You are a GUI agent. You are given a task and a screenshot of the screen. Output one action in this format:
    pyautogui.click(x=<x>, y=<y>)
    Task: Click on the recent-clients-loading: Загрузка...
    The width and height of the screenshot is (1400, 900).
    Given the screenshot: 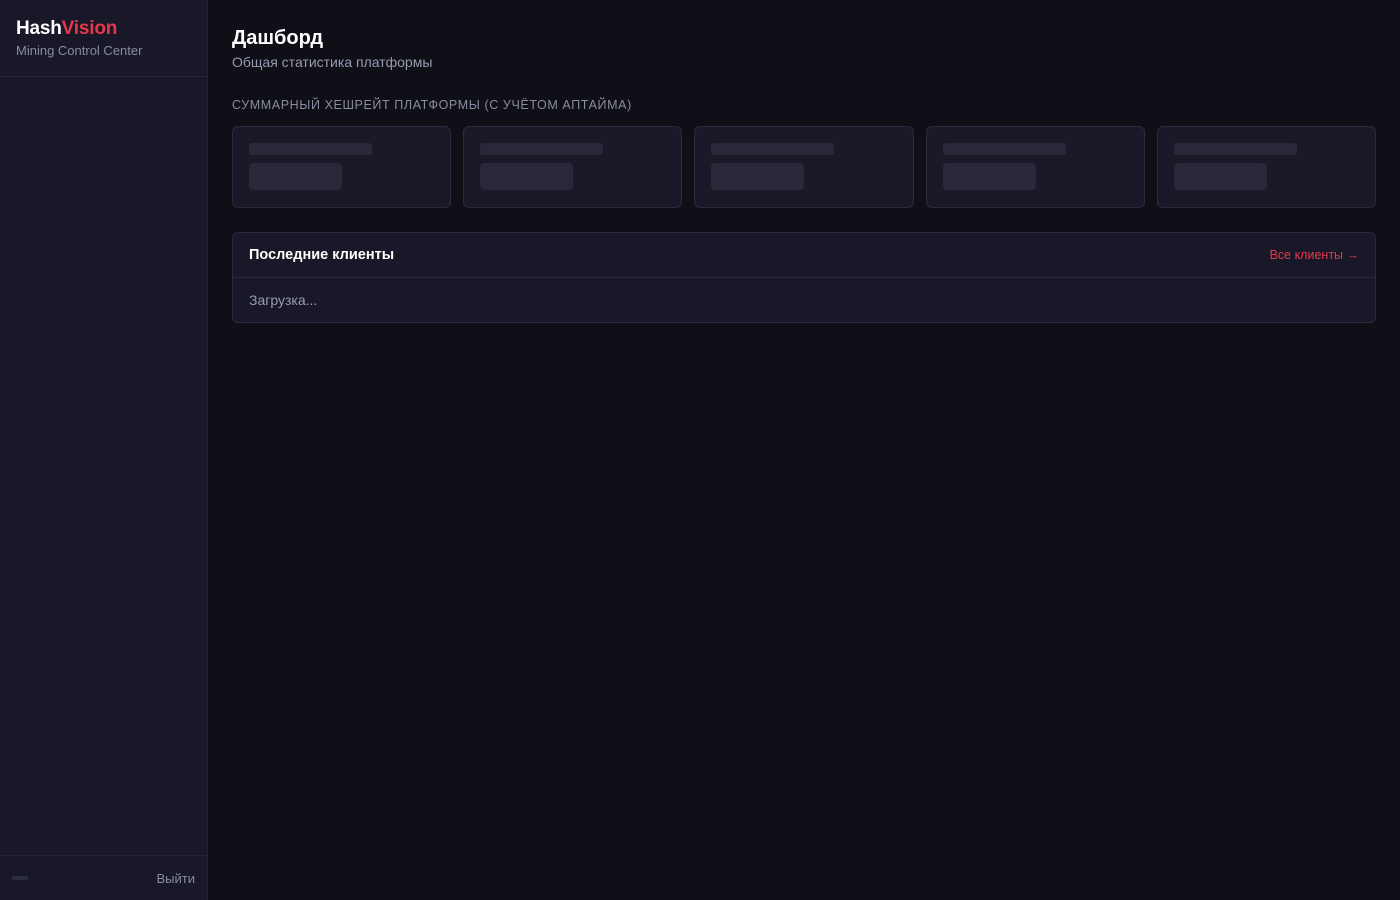 What is the action you would take?
    pyautogui.click(x=283, y=300)
    